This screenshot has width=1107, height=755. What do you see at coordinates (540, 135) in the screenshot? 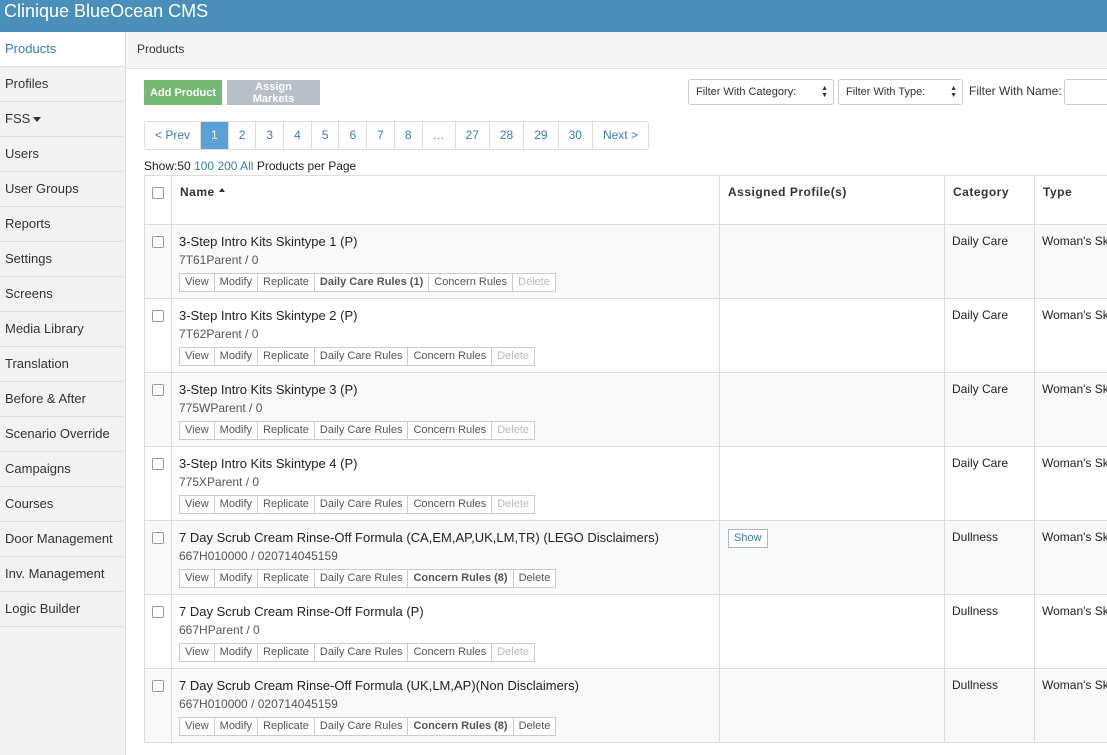
I see `page-link-29: 29` at bounding box center [540, 135].